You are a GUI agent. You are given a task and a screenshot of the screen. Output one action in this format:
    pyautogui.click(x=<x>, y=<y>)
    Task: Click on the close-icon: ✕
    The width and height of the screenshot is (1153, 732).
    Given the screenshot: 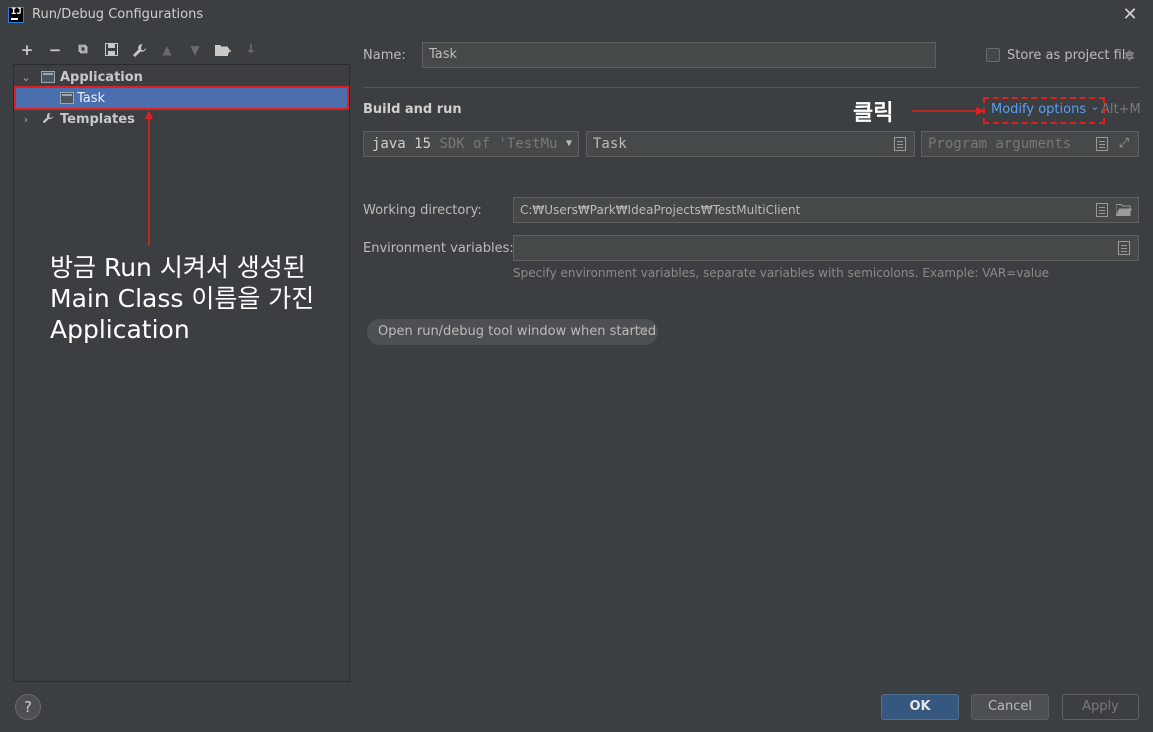 What is the action you would take?
    pyautogui.click(x=642, y=332)
    